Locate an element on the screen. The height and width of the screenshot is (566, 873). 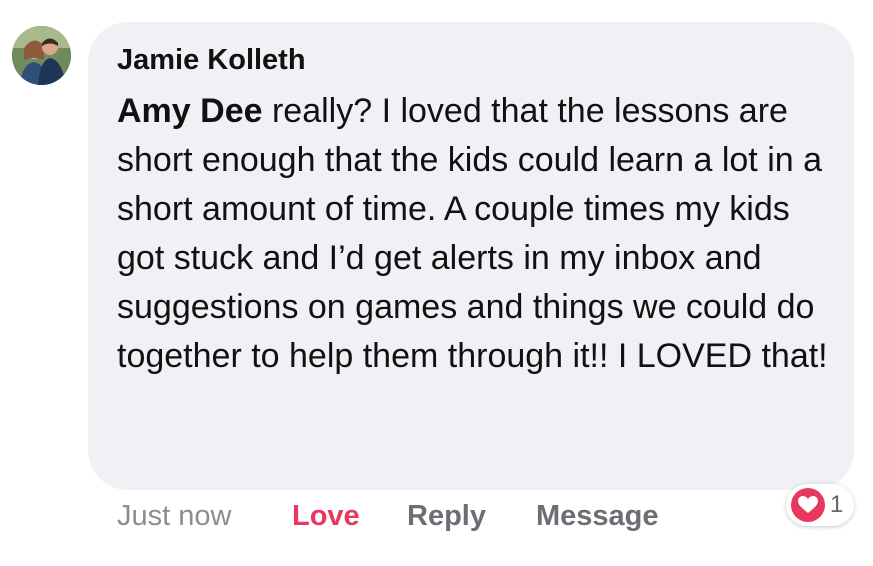
reaction-badge: 1 is located at coordinates (820, 505).